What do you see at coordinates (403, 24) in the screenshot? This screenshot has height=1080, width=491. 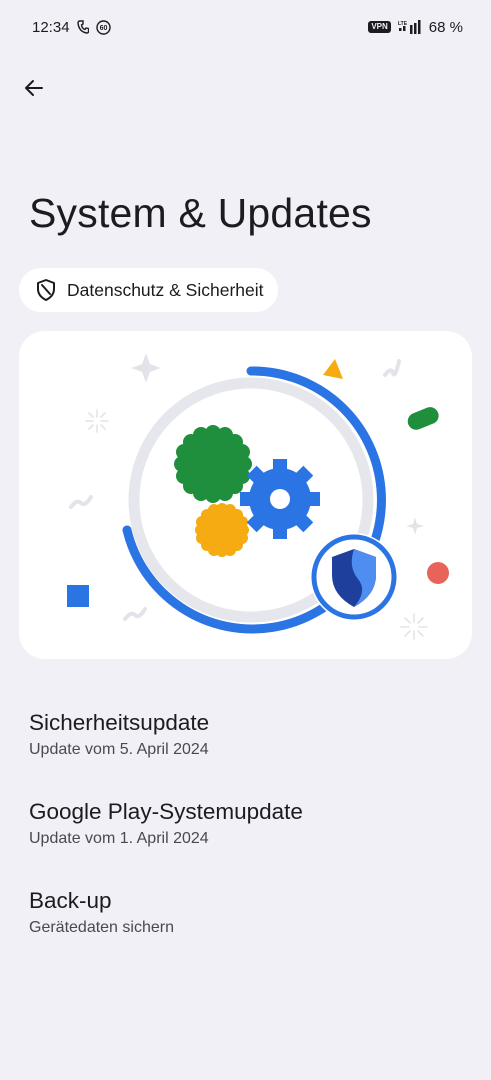 I see `network-label: LTE` at bounding box center [403, 24].